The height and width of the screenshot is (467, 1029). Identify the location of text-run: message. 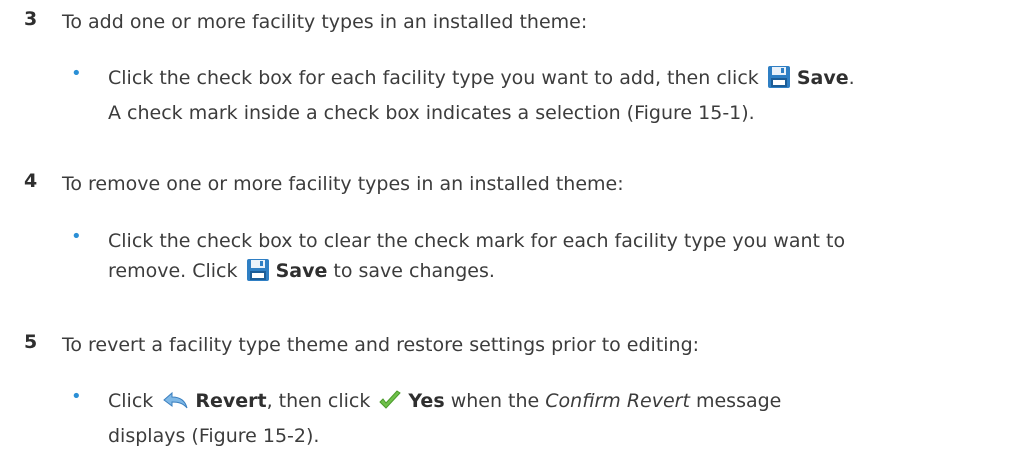
(738, 401).